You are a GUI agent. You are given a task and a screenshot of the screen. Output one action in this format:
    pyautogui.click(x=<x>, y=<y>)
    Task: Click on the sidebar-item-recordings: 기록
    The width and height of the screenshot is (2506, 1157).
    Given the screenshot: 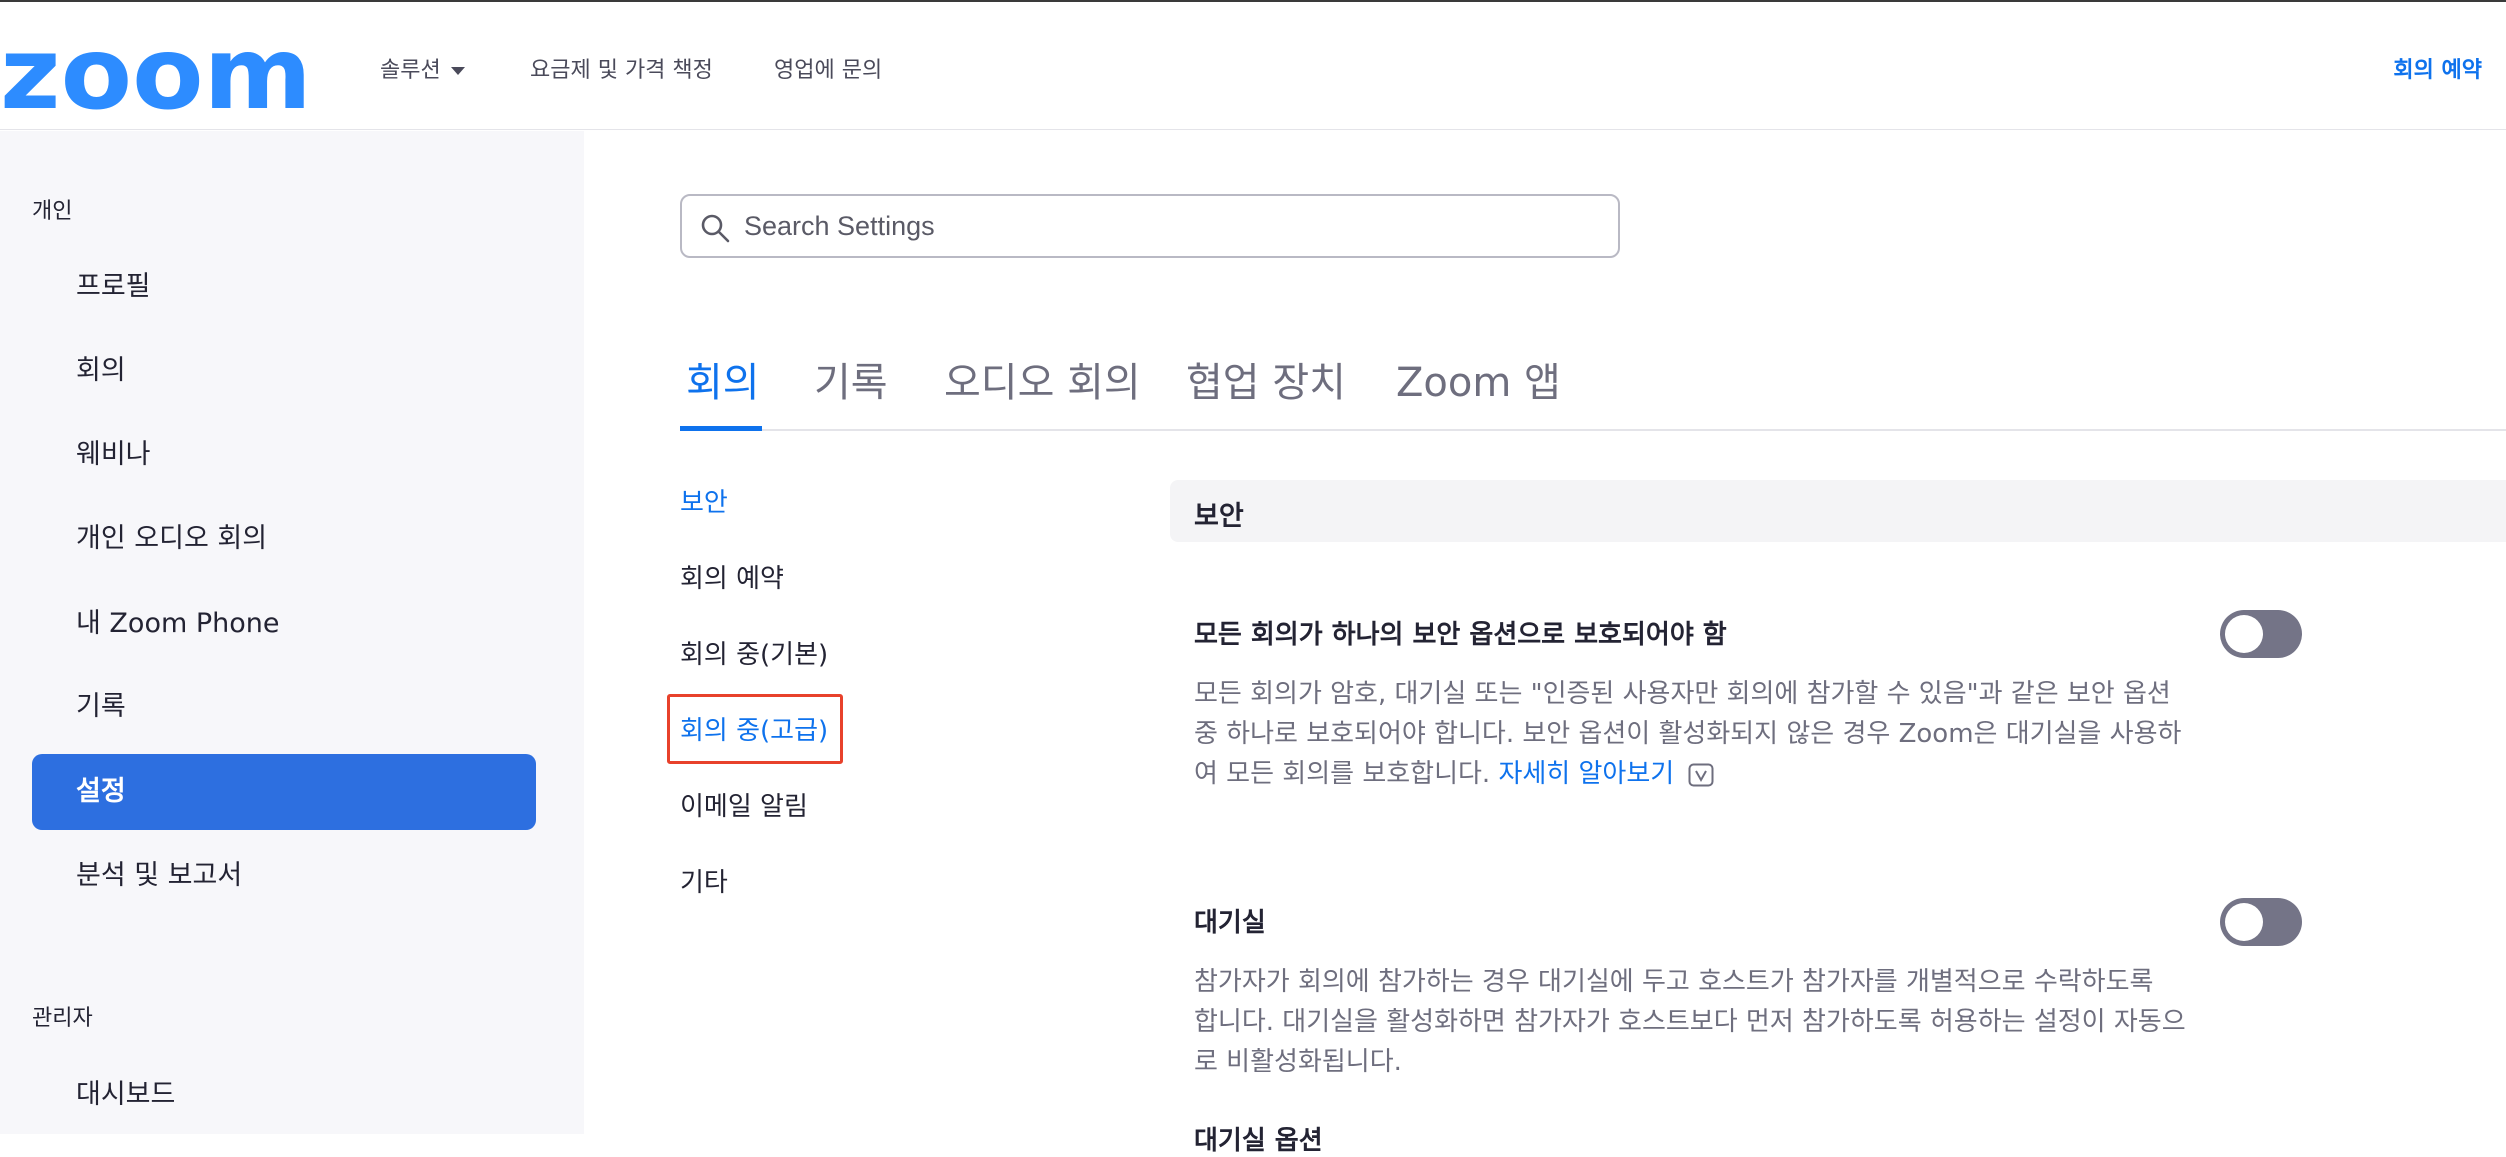 What is the action you would take?
    pyautogui.click(x=284, y=707)
    